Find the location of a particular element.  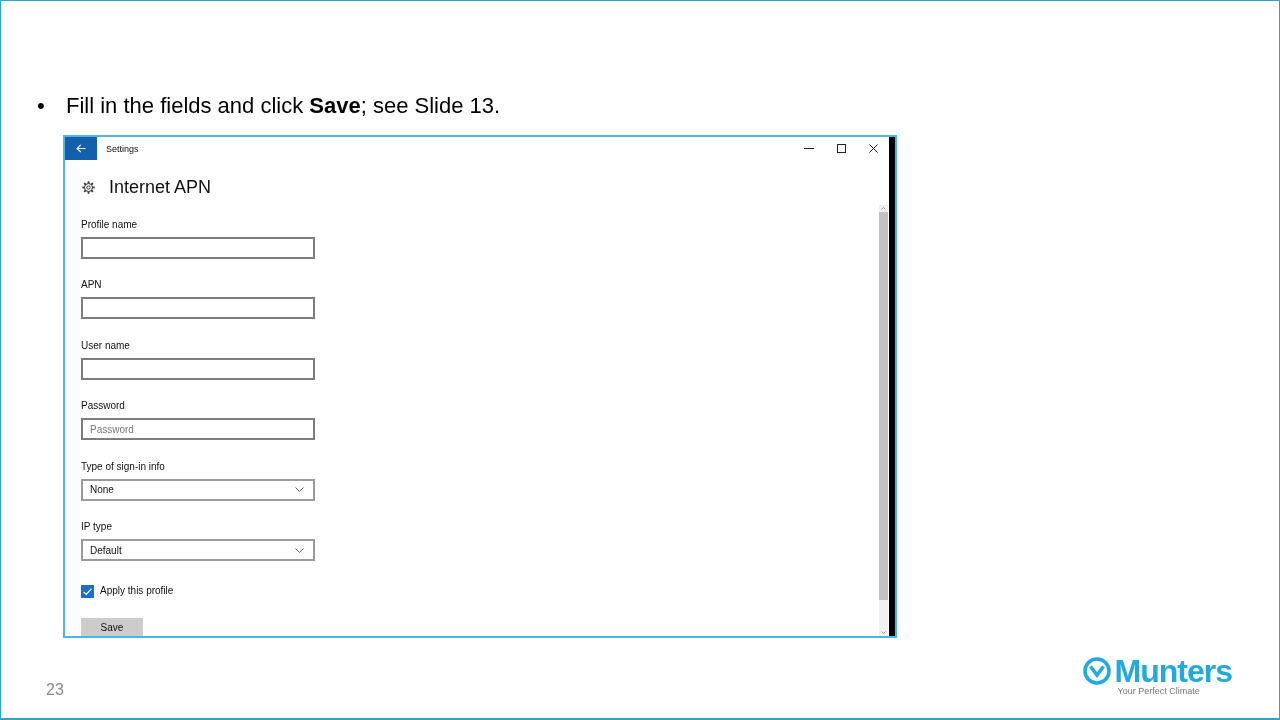

page-number: 23 is located at coordinates (55, 690).